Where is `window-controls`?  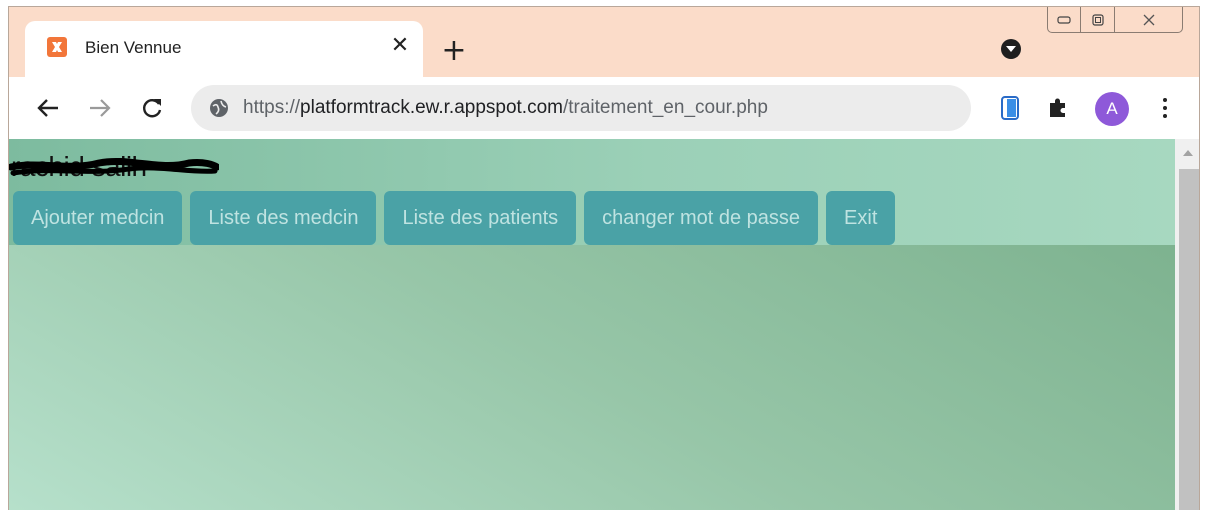 window-controls is located at coordinates (1123, 22).